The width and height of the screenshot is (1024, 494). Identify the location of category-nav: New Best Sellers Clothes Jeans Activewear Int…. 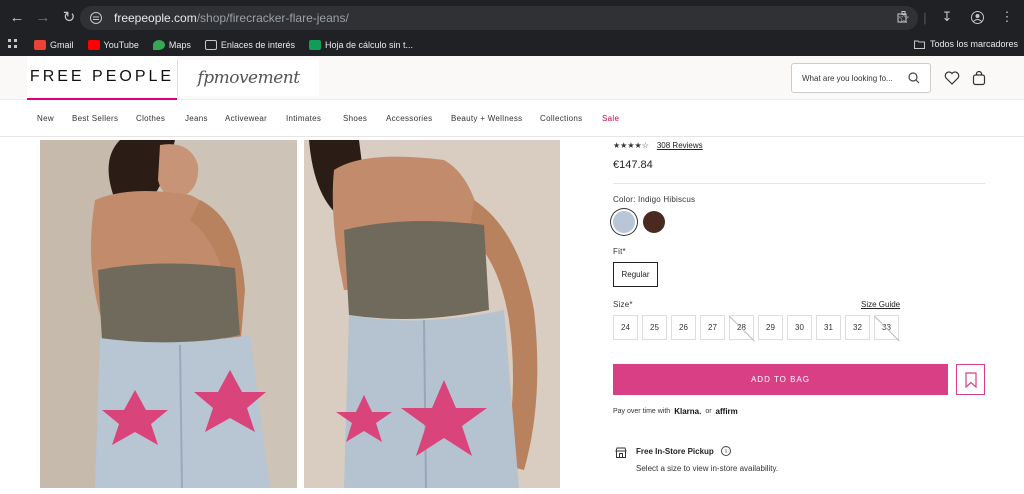
(512, 118).